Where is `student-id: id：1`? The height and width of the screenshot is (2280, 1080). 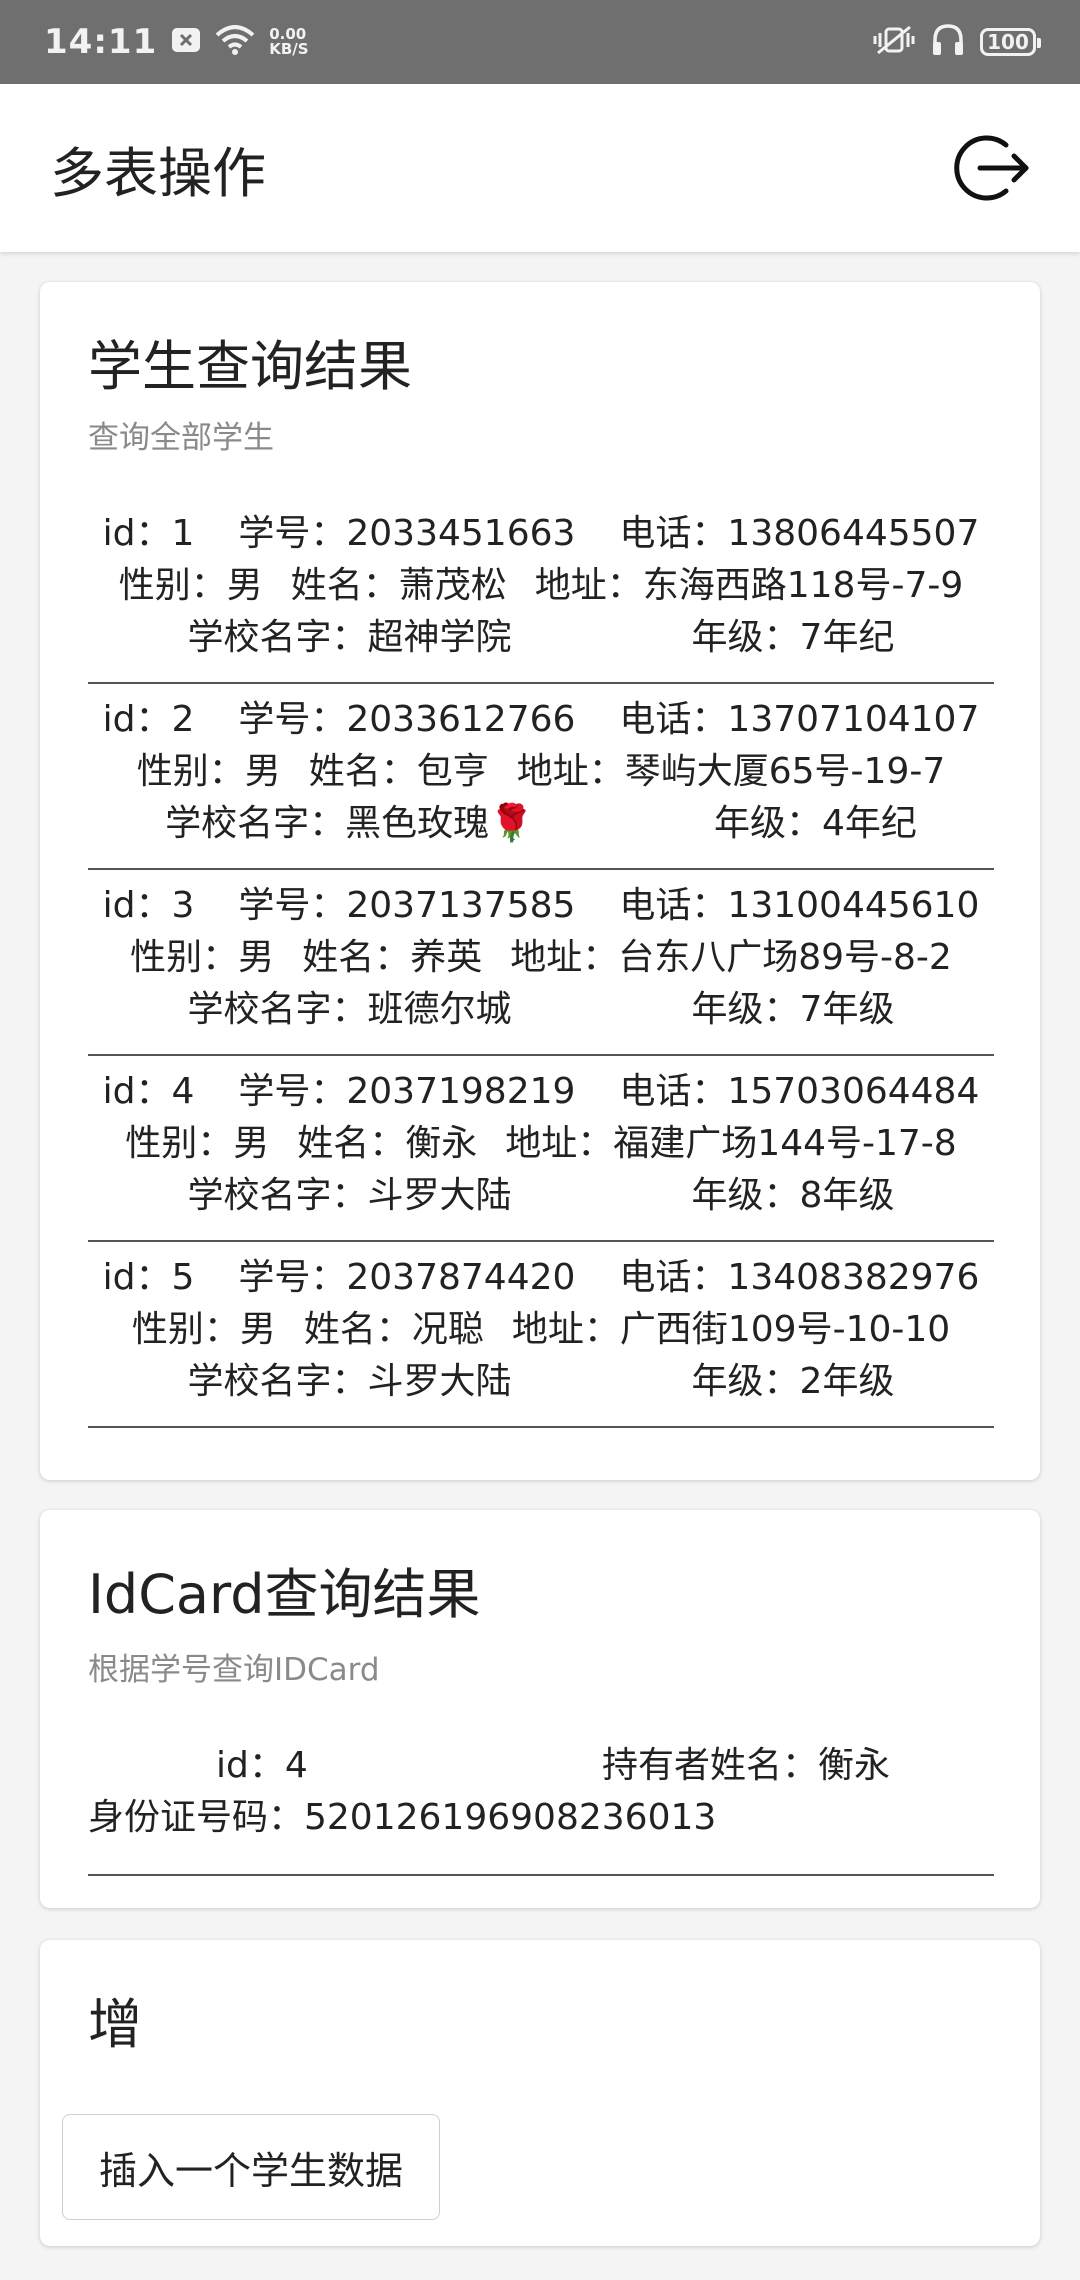
student-id: id：1 is located at coordinates (148, 533).